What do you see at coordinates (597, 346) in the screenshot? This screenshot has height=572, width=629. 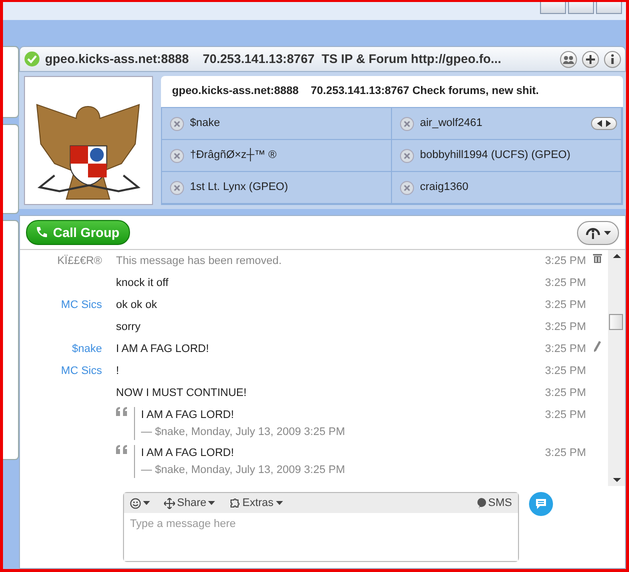 I see `pencil-icon` at bounding box center [597, 346].